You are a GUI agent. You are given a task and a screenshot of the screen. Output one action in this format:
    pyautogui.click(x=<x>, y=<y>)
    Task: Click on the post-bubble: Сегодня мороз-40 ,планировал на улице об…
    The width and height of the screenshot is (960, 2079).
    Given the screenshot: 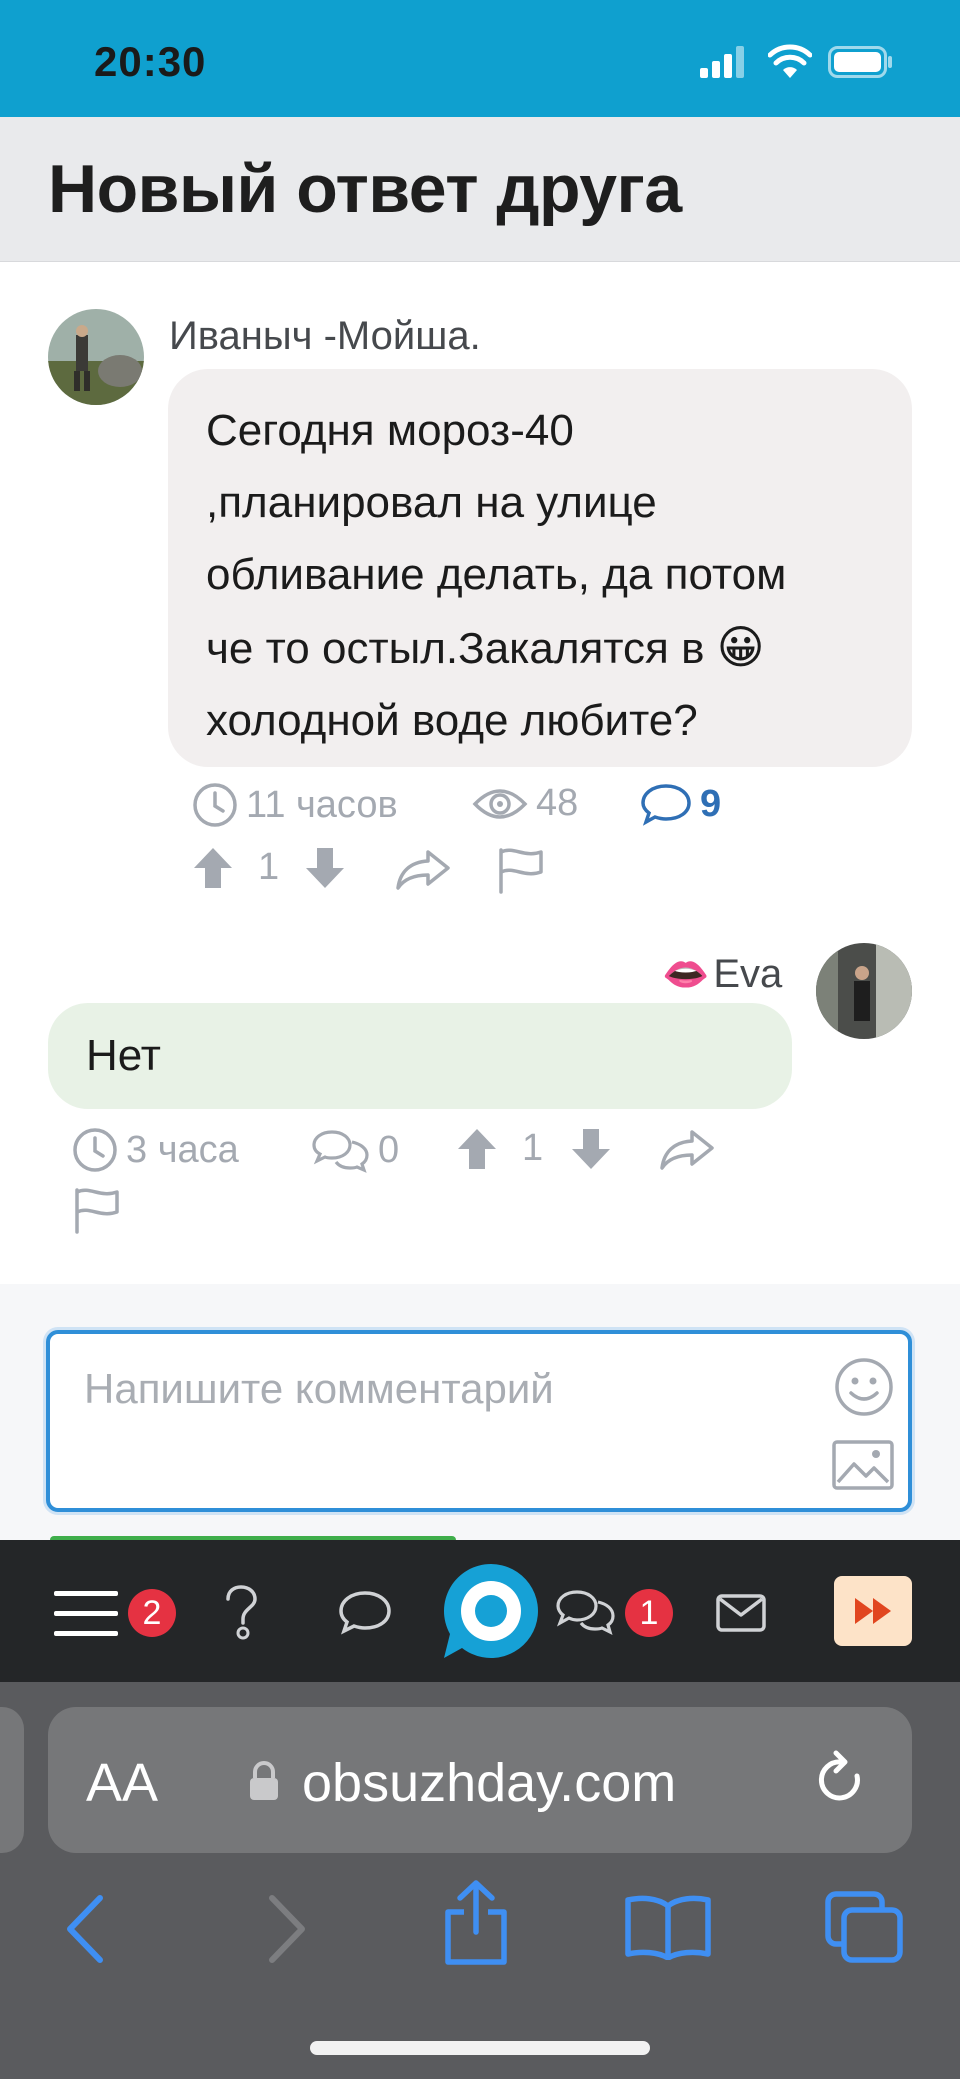 What is the action you would take?
    pyautogui.click(x=540, y=568)
    